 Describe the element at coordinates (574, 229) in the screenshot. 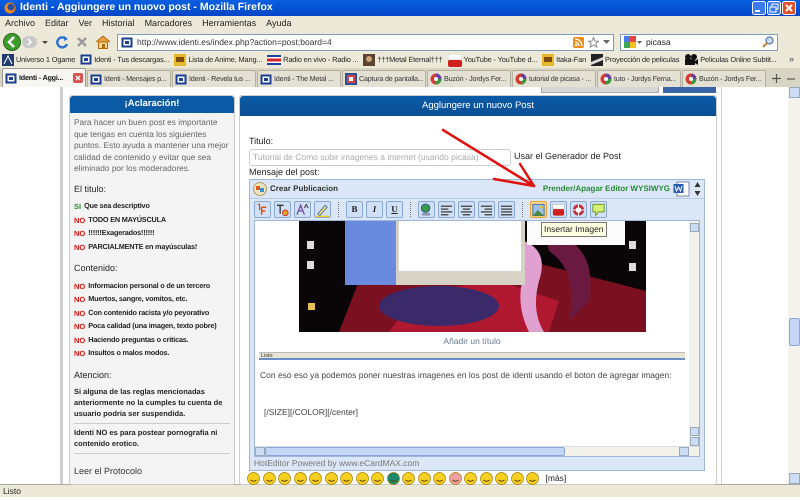

I see `tooltip: Insertar Imagen` at that location.